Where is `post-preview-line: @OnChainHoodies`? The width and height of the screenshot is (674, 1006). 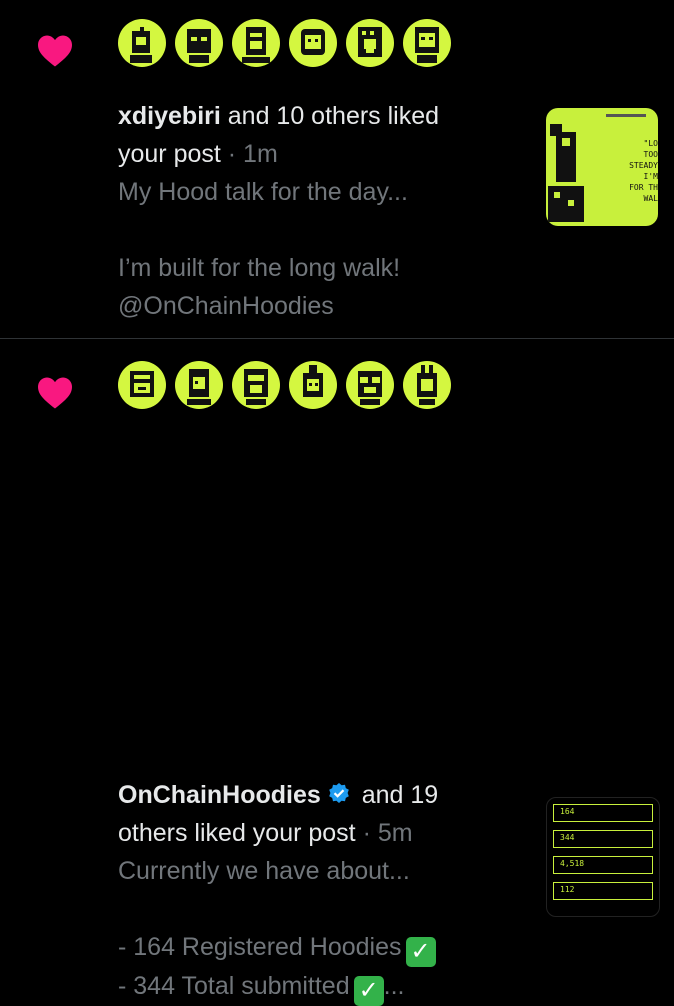 post-preview-line: @OnChainHoodies is located at coordinates (226, 306).